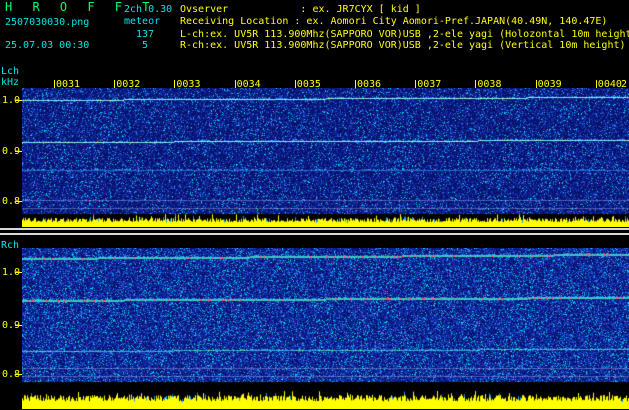 Image resolution: width=629 pixels, height=410 pixels. What do you see at coordinates (145, 34) in the screenshot?
I see `count-lch: 137` at bounding box center [145, 34].